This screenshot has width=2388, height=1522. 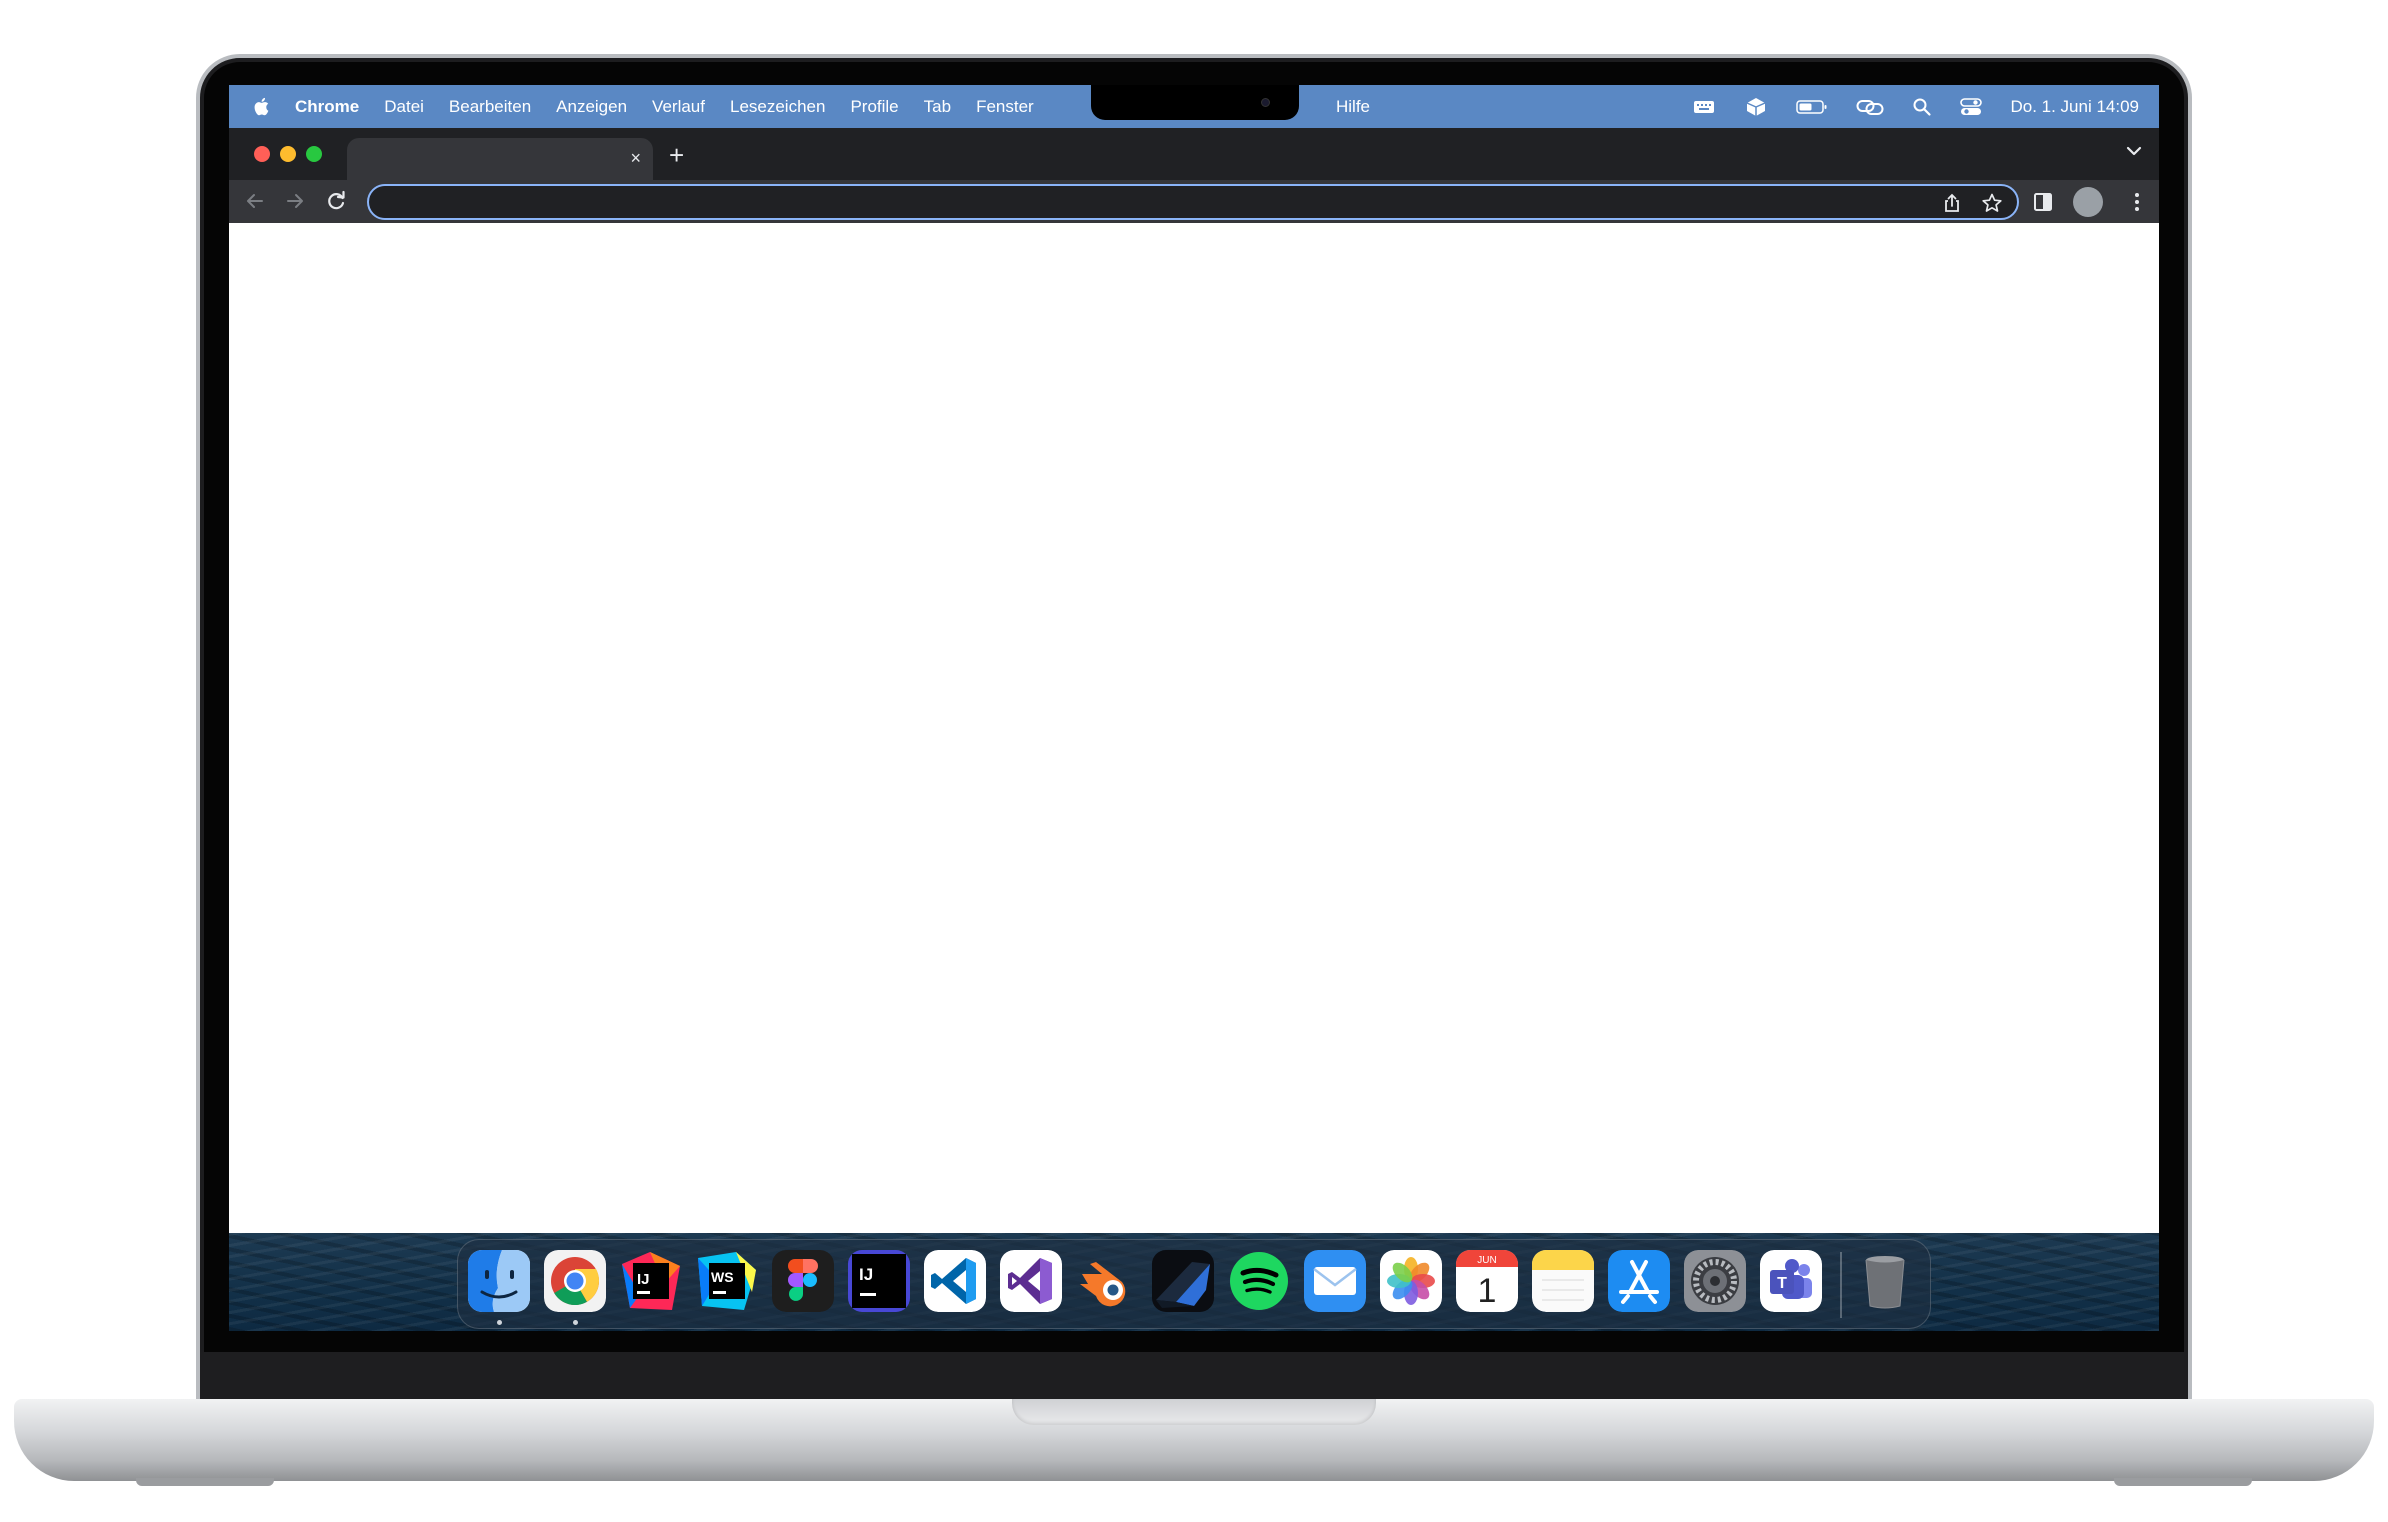 I want to click on menu-app-name: Chrome, so click(x=327, y=107).